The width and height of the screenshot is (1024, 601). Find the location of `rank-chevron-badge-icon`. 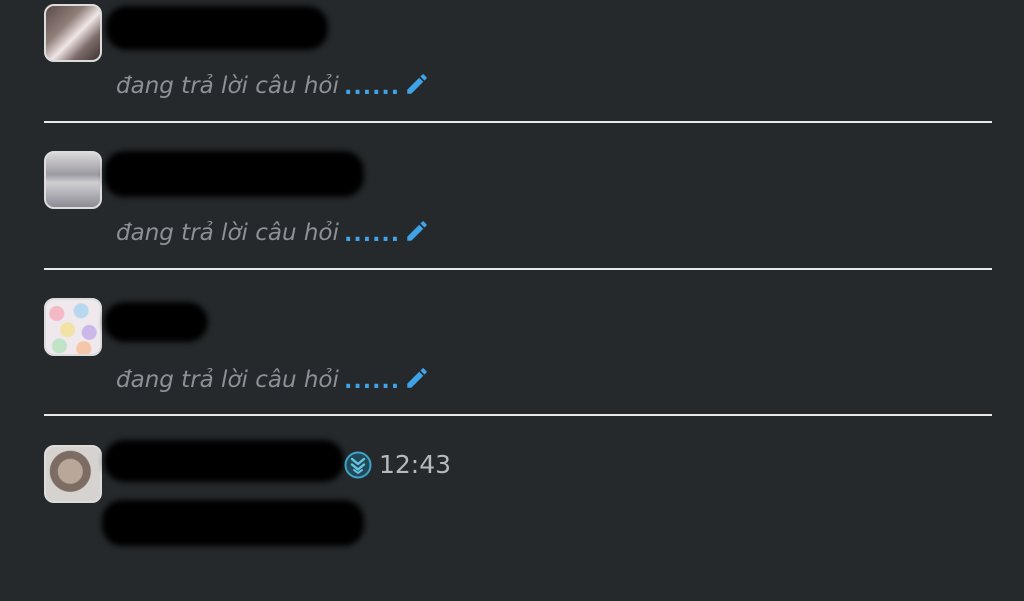

rank-chevron-badge-icon is located at coordinates (358, 465).